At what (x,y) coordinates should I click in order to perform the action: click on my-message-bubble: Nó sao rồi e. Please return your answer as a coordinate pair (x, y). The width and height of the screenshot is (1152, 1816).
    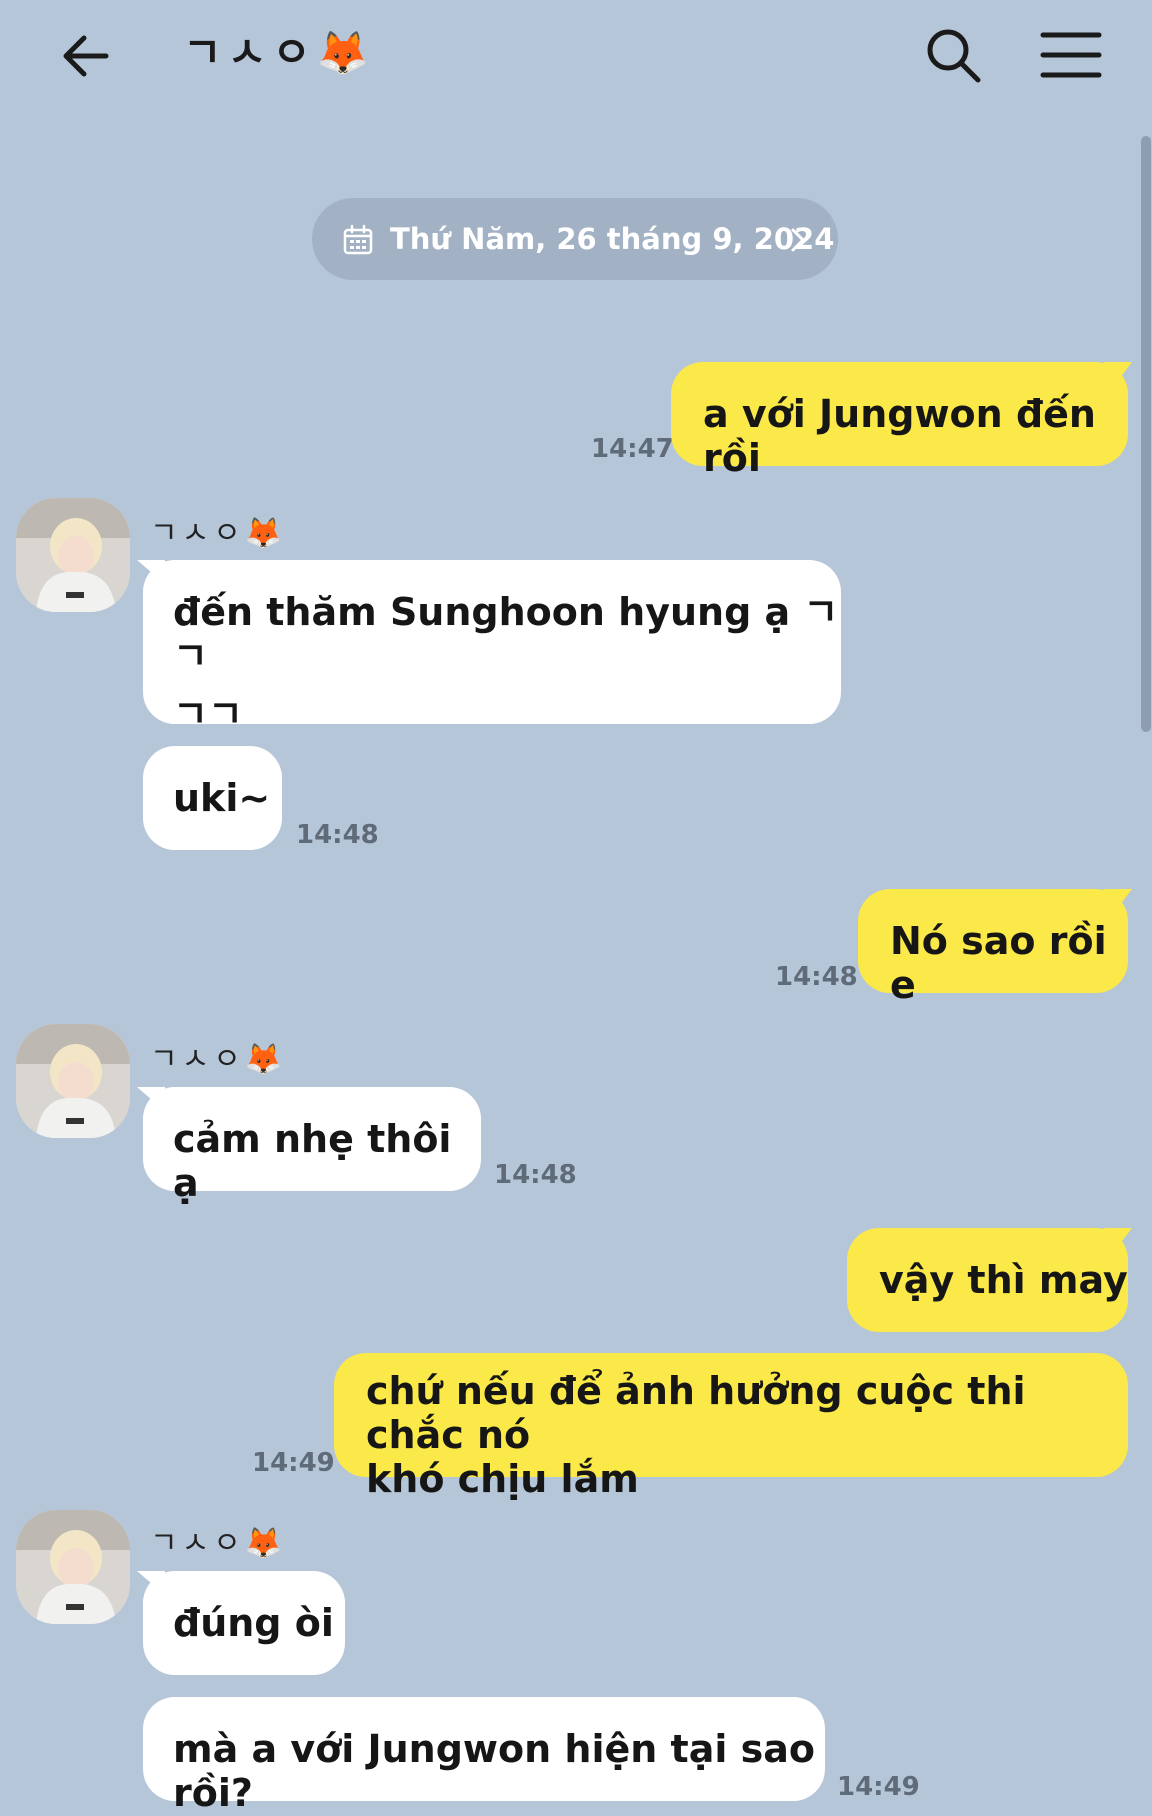
    Looking at the image, I should click on (993, 948).